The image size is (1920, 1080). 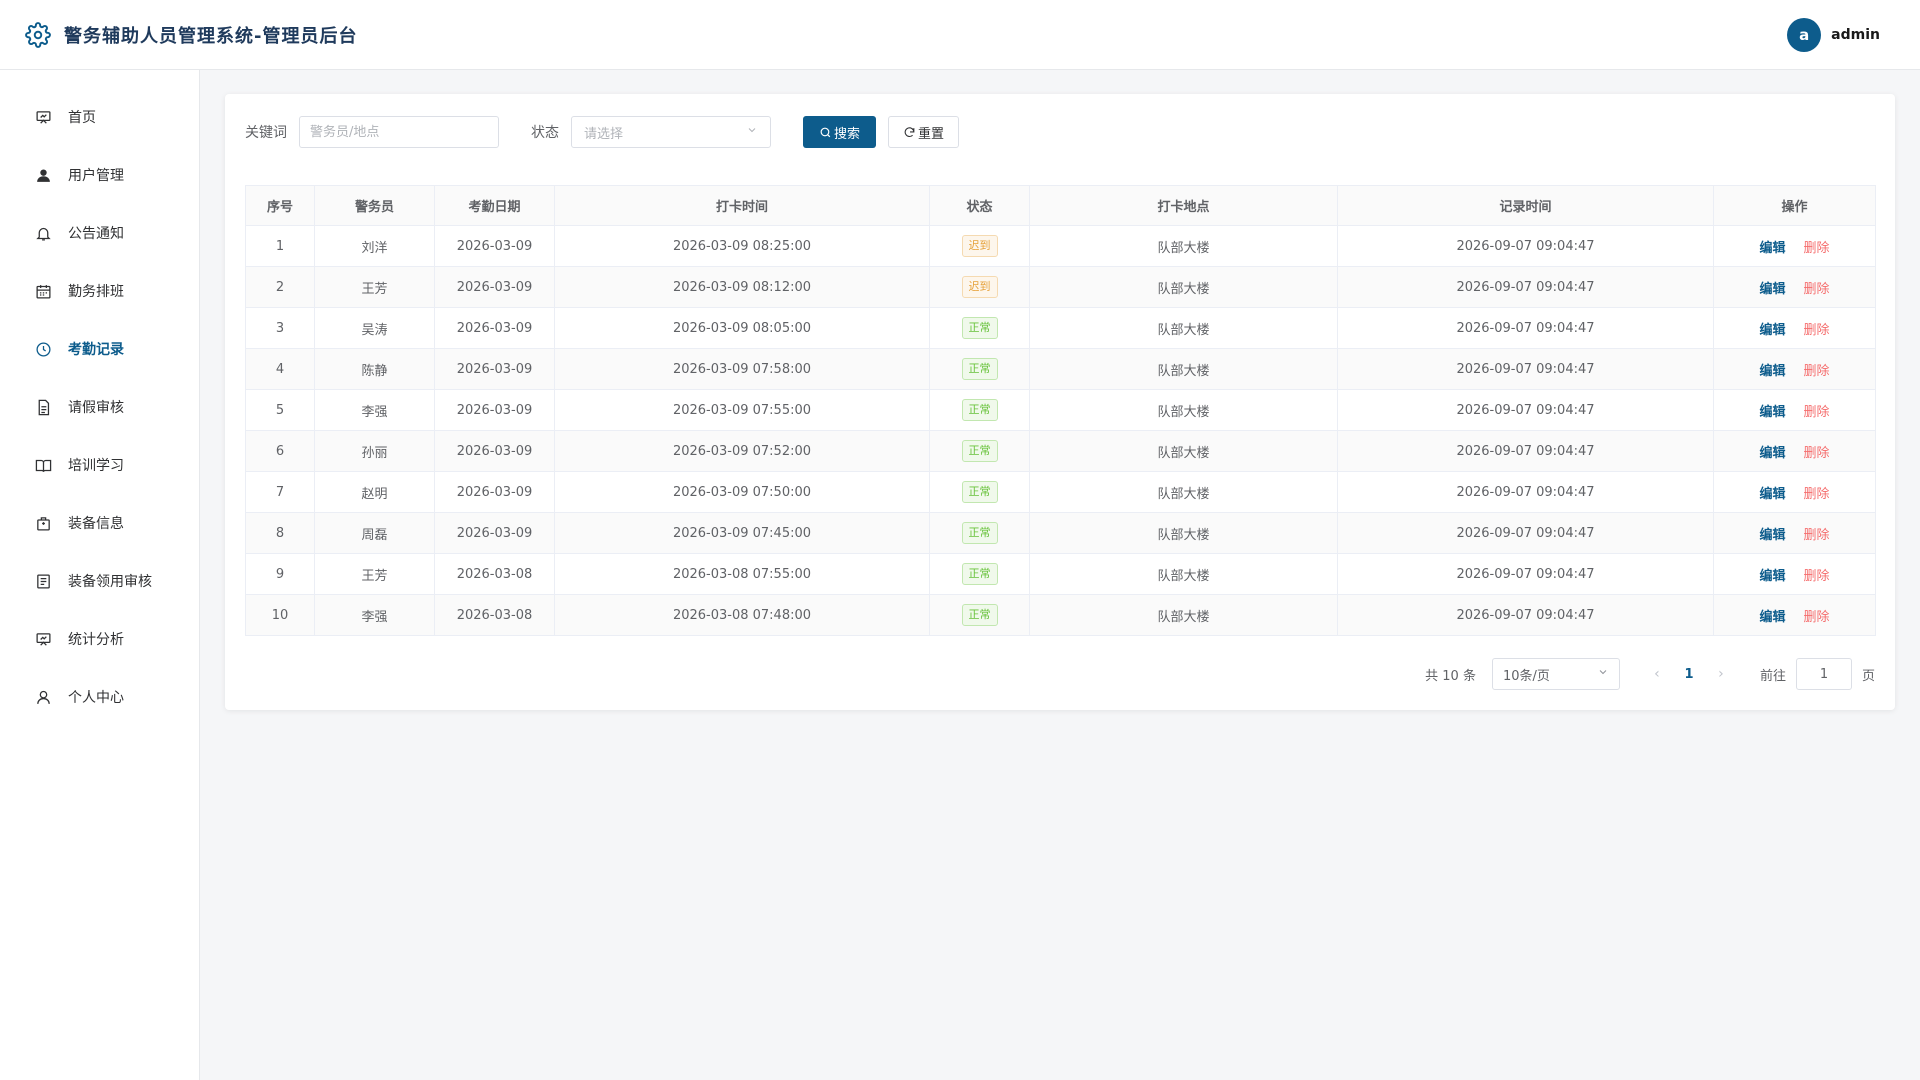 I want to click on sidebar-item-equipment: 装备信息, so click(x=99, y=523).